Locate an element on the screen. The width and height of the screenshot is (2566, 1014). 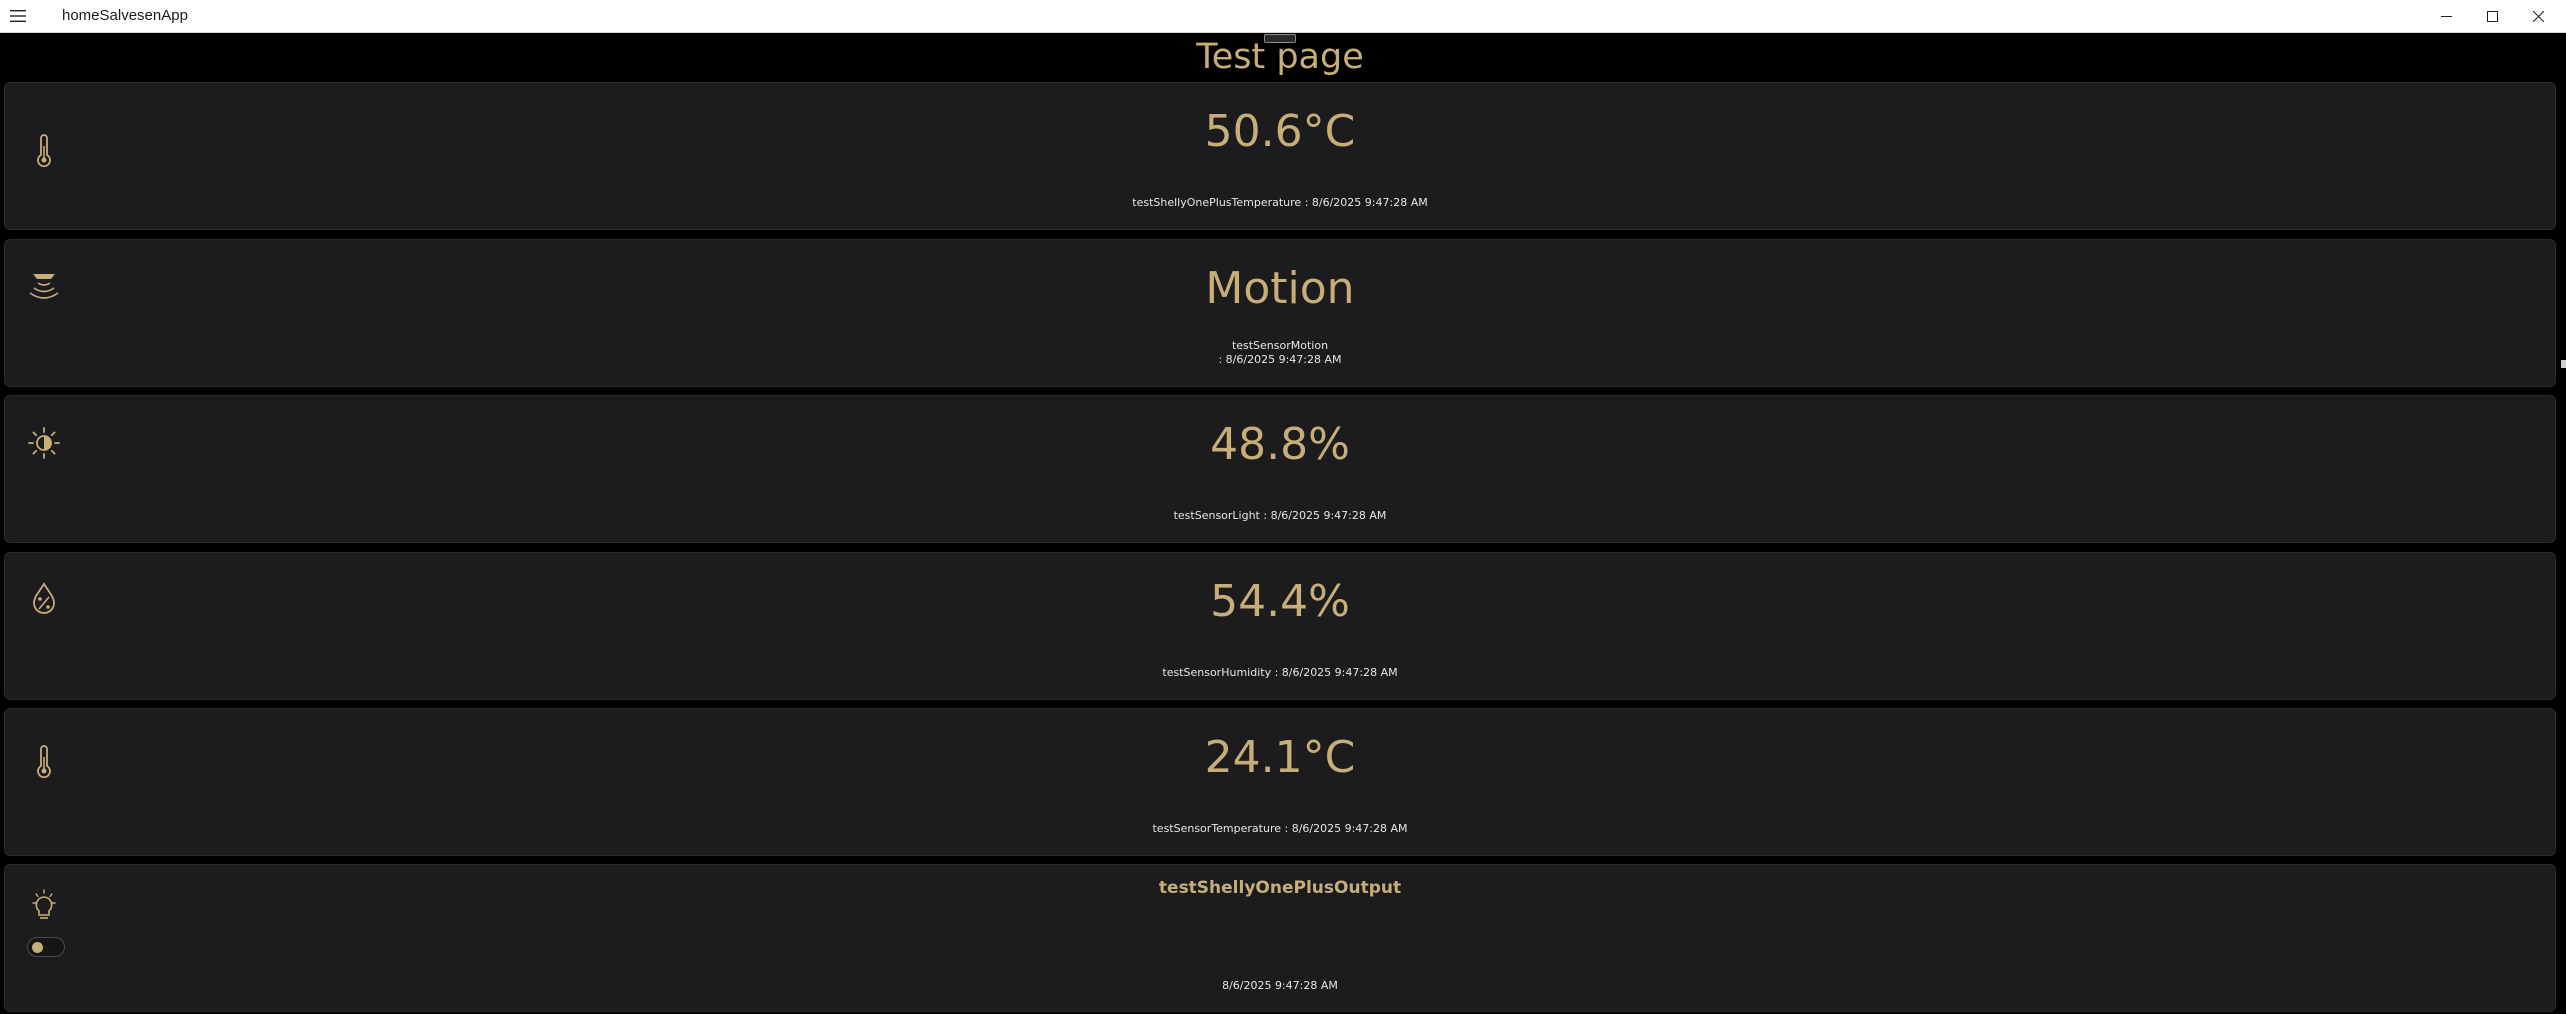
output-title: testShellyOnePlusOutput is located at coordinates (1280, 888).